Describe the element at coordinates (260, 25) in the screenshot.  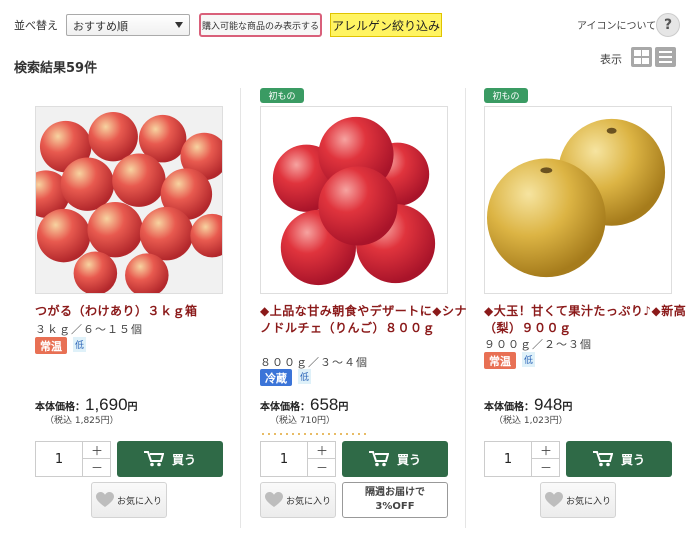
I see `purchasable-only-button: 購入可能な商品のみ表示する` at that location.